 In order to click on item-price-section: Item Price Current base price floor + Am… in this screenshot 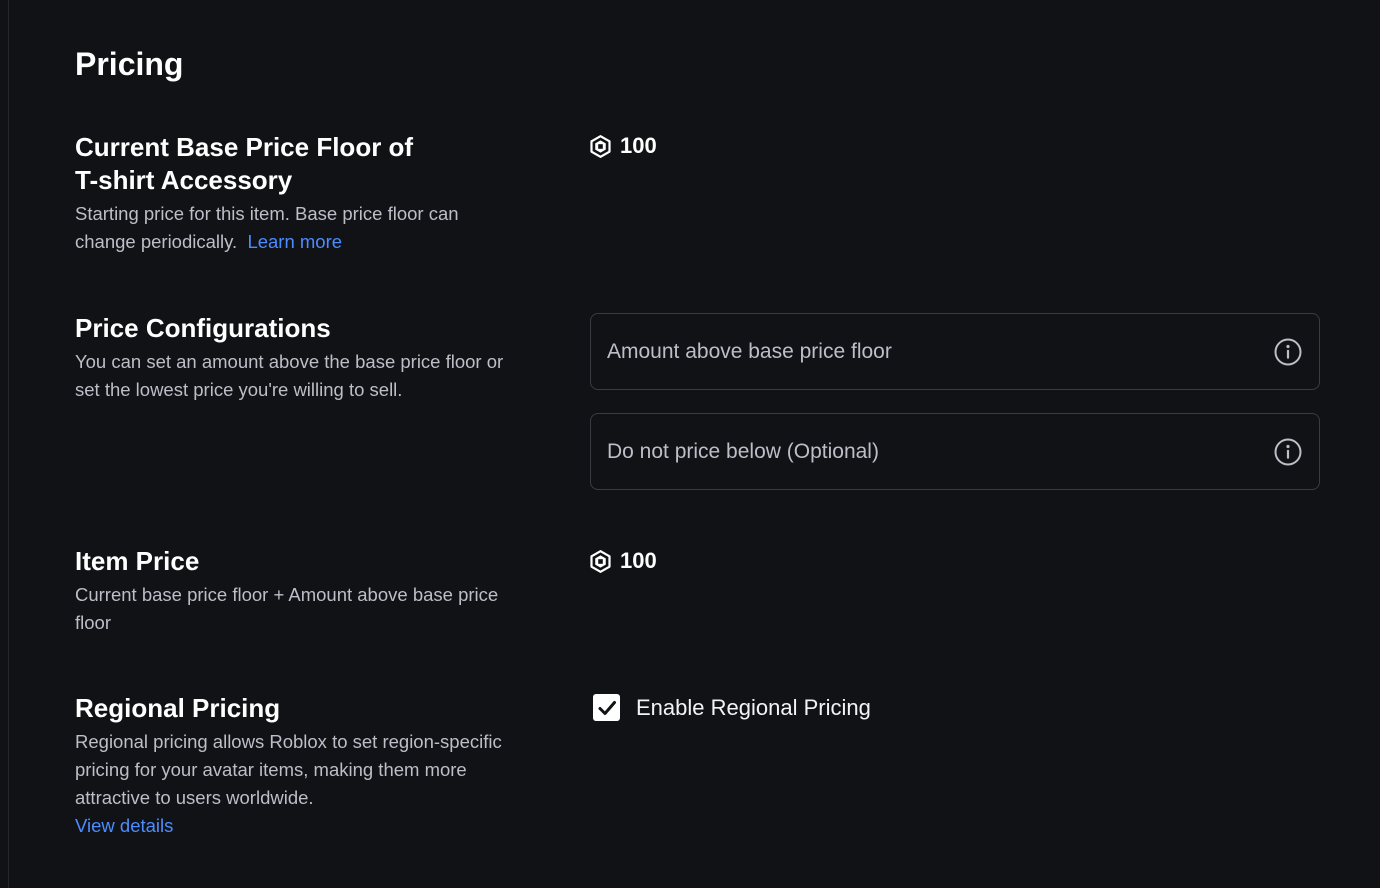, I will do `click(295, 591)`.